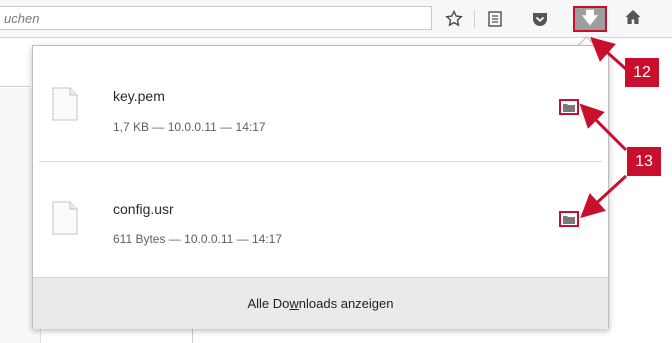  I want to click on download-icon: 🡇, so click(590, 18).